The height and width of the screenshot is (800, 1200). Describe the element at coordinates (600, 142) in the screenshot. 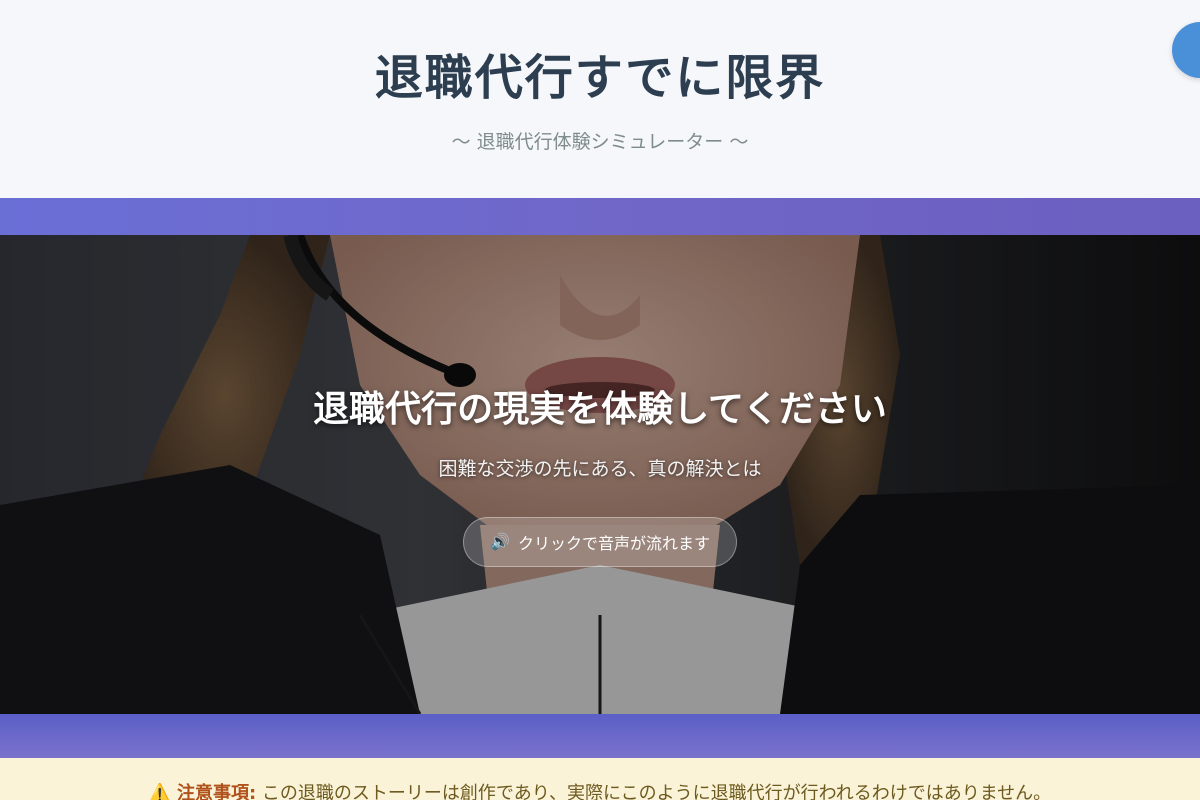

I see `page-subtitle: 〜 退職代行体験シミュレーター 〜` at that location.